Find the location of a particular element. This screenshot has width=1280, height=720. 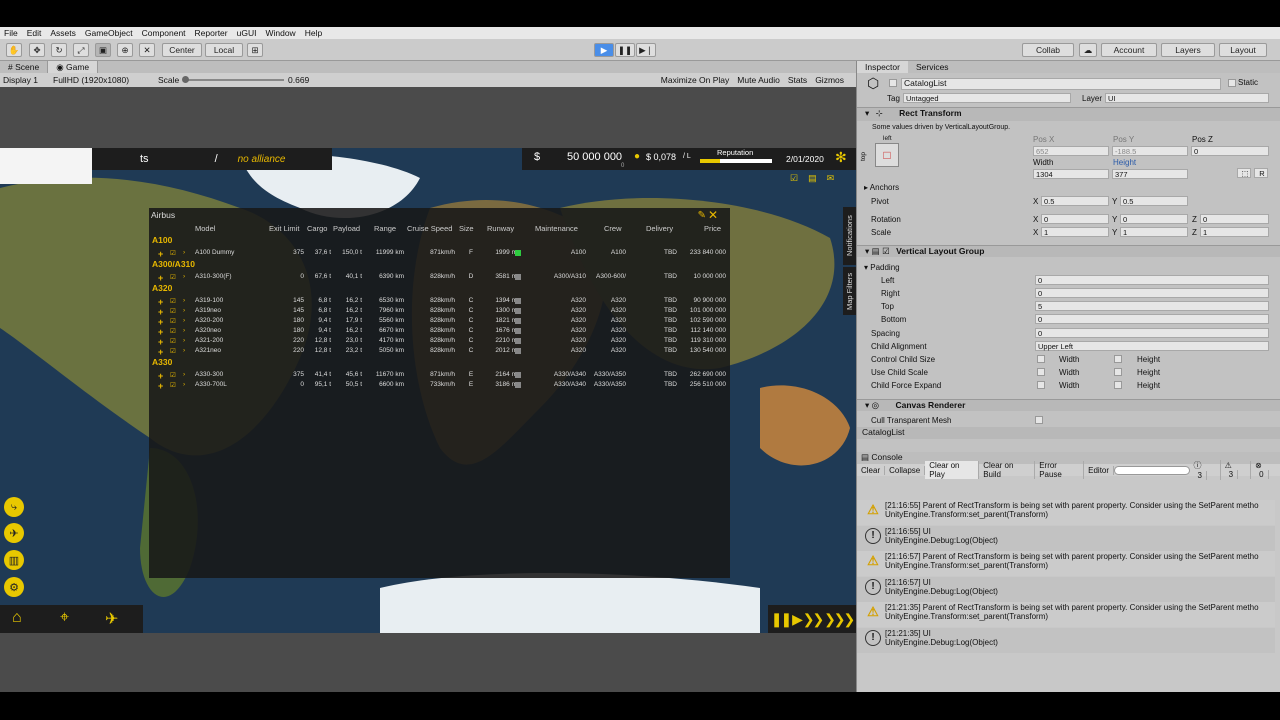

padding-right-field: 0 is located at coordinates (1152, 293).